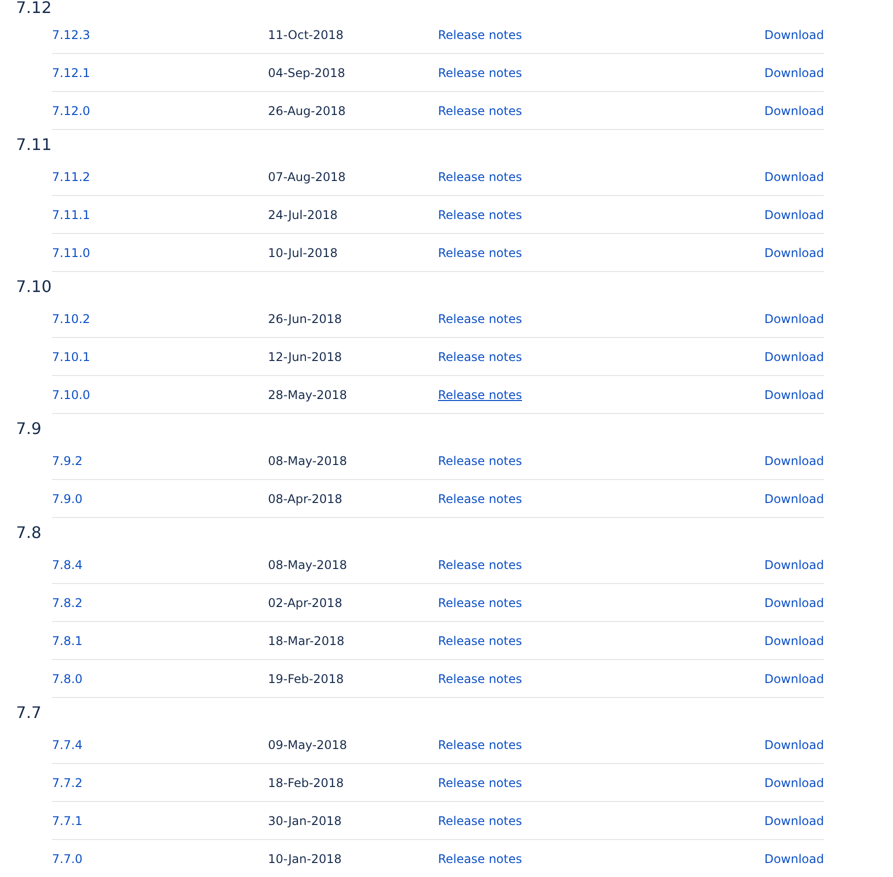 The height and width of the screenshot is (877, 893). I want to click on release-date: 04-Sep-2018, so click(307, 73).